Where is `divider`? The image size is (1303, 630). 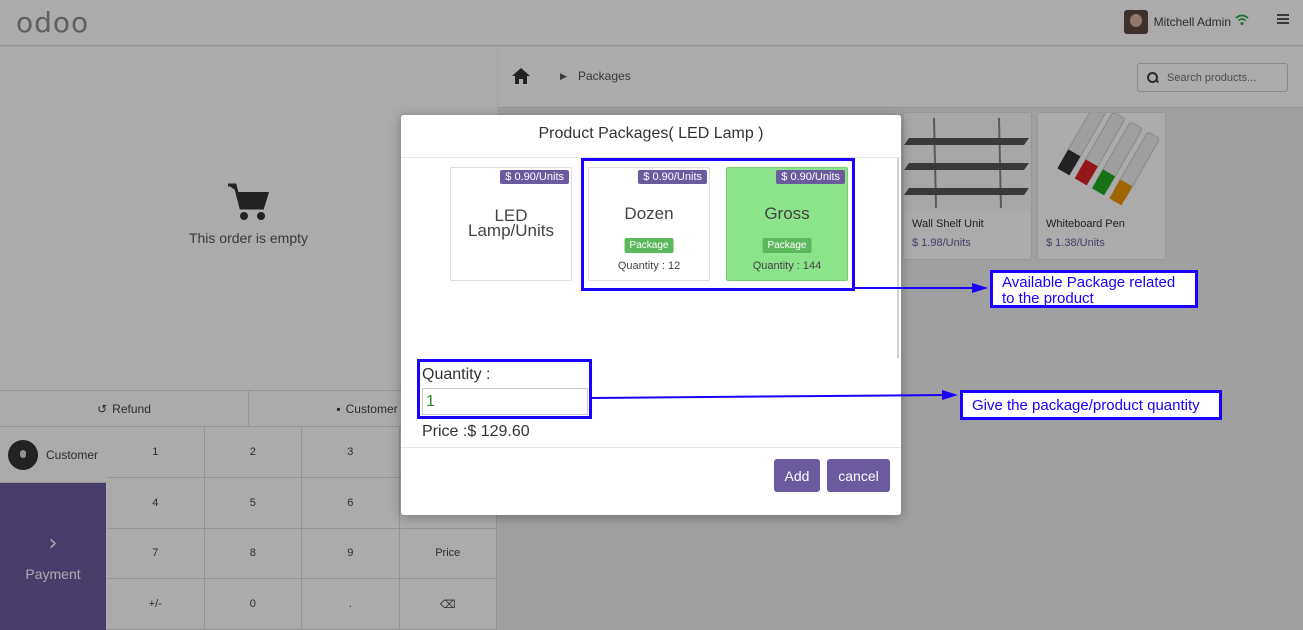
divider is located at coordinates (651, 447).